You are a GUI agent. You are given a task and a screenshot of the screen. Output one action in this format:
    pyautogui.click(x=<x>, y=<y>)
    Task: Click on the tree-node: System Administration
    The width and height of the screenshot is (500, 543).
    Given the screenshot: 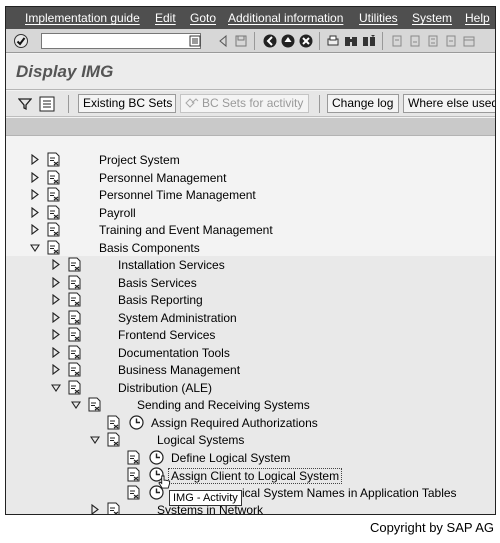 What is the action you would take?
    pyautogui.click(x=250, y=317)
    